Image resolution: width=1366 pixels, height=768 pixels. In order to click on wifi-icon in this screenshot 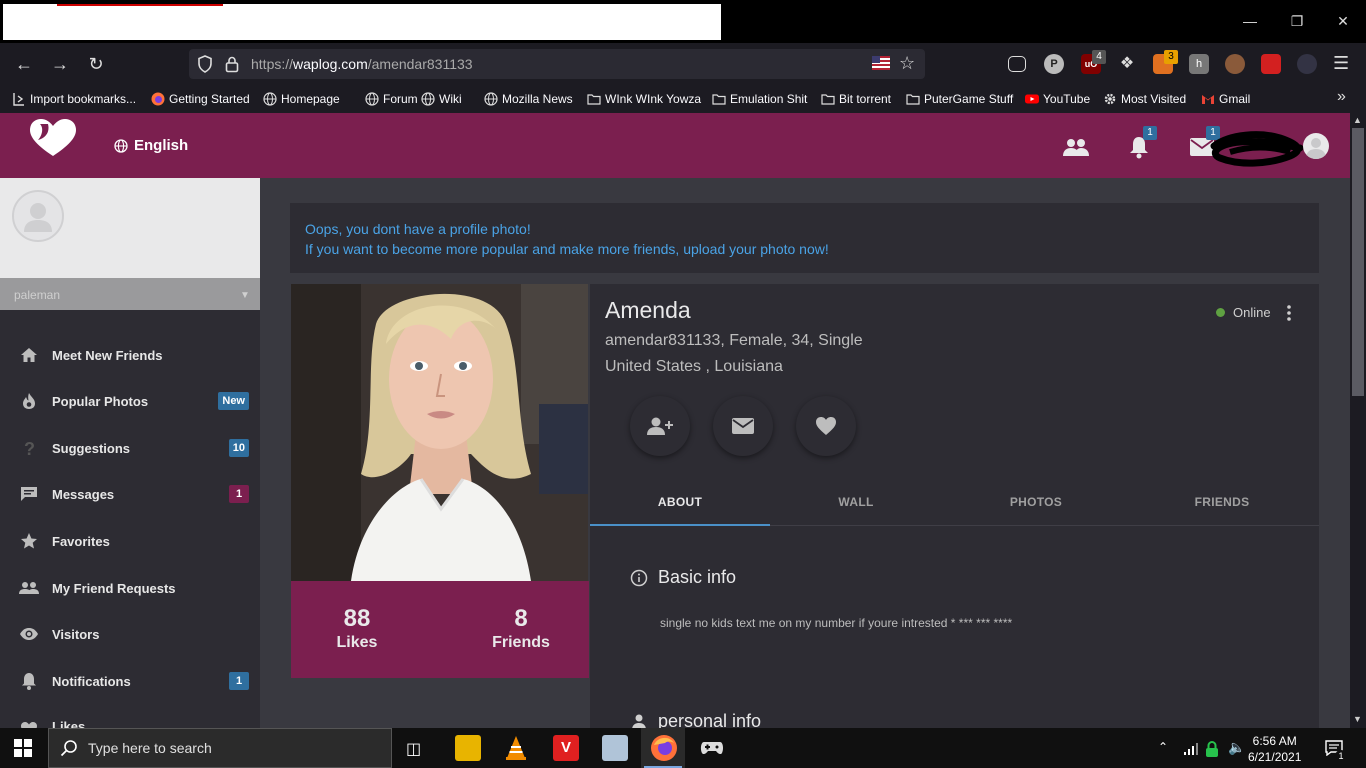, I will do `click(1191, 749)`.